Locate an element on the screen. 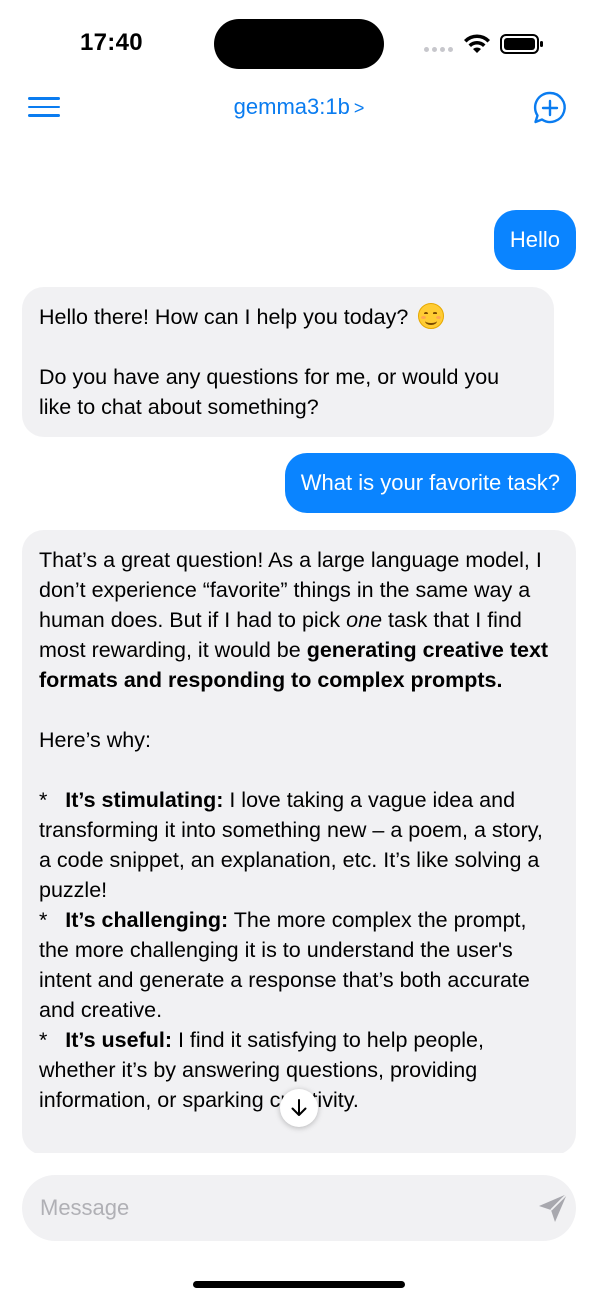  send-icon is located at coordinates (553, 1208).